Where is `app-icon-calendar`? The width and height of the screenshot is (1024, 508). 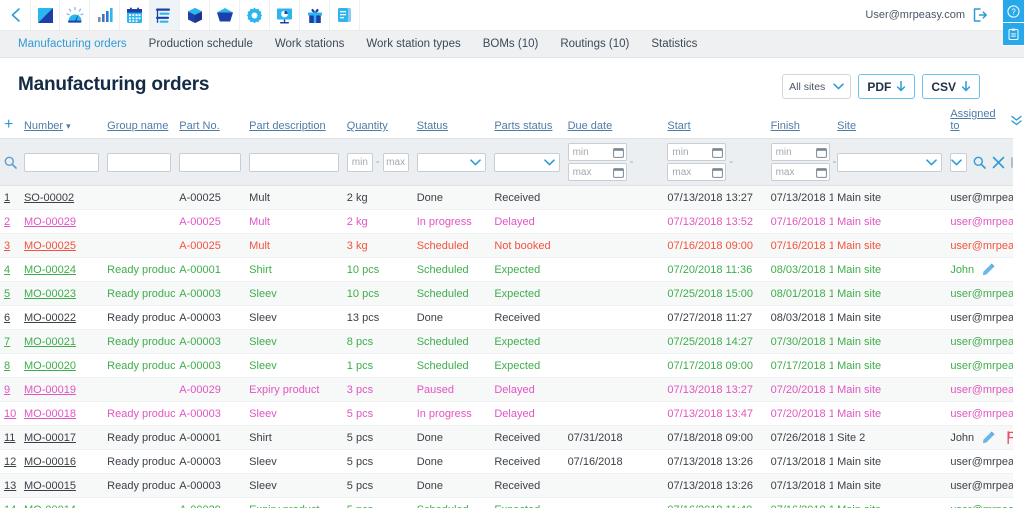 app-icon-calendar is located at coordinates (135, 15).